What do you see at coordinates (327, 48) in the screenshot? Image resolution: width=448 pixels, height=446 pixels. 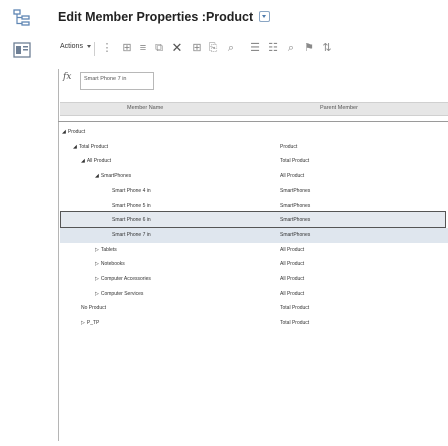 I see `sort-icon: ⇅` at bounding box center [327, 48].